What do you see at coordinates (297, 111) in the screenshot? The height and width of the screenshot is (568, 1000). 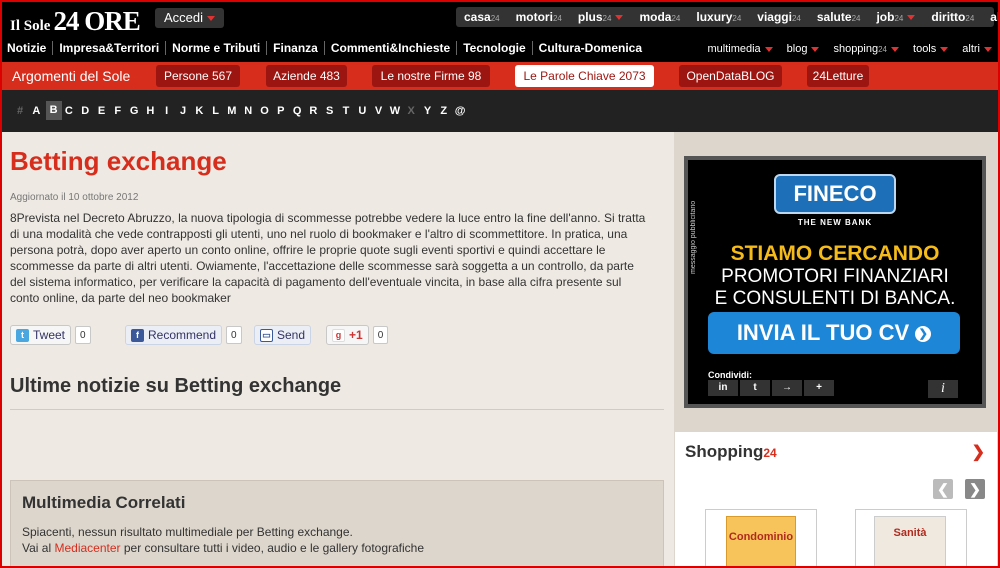 I see `alphabet-letter: Q` at bounding box center [297, 111].